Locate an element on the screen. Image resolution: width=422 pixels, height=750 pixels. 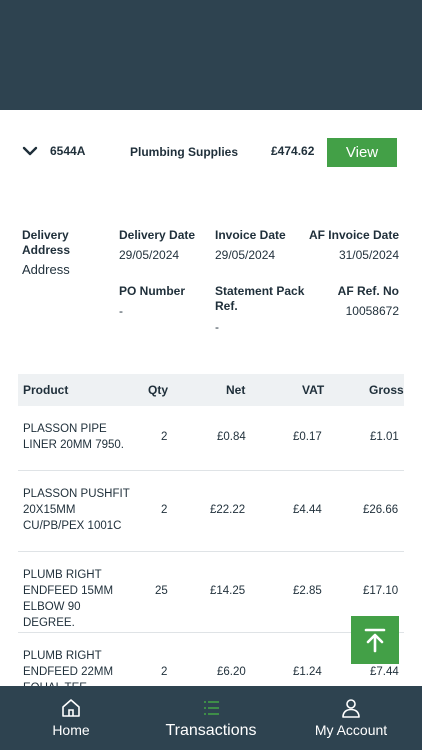
po-number-label: PO Number is located at coordinates (152, 291).